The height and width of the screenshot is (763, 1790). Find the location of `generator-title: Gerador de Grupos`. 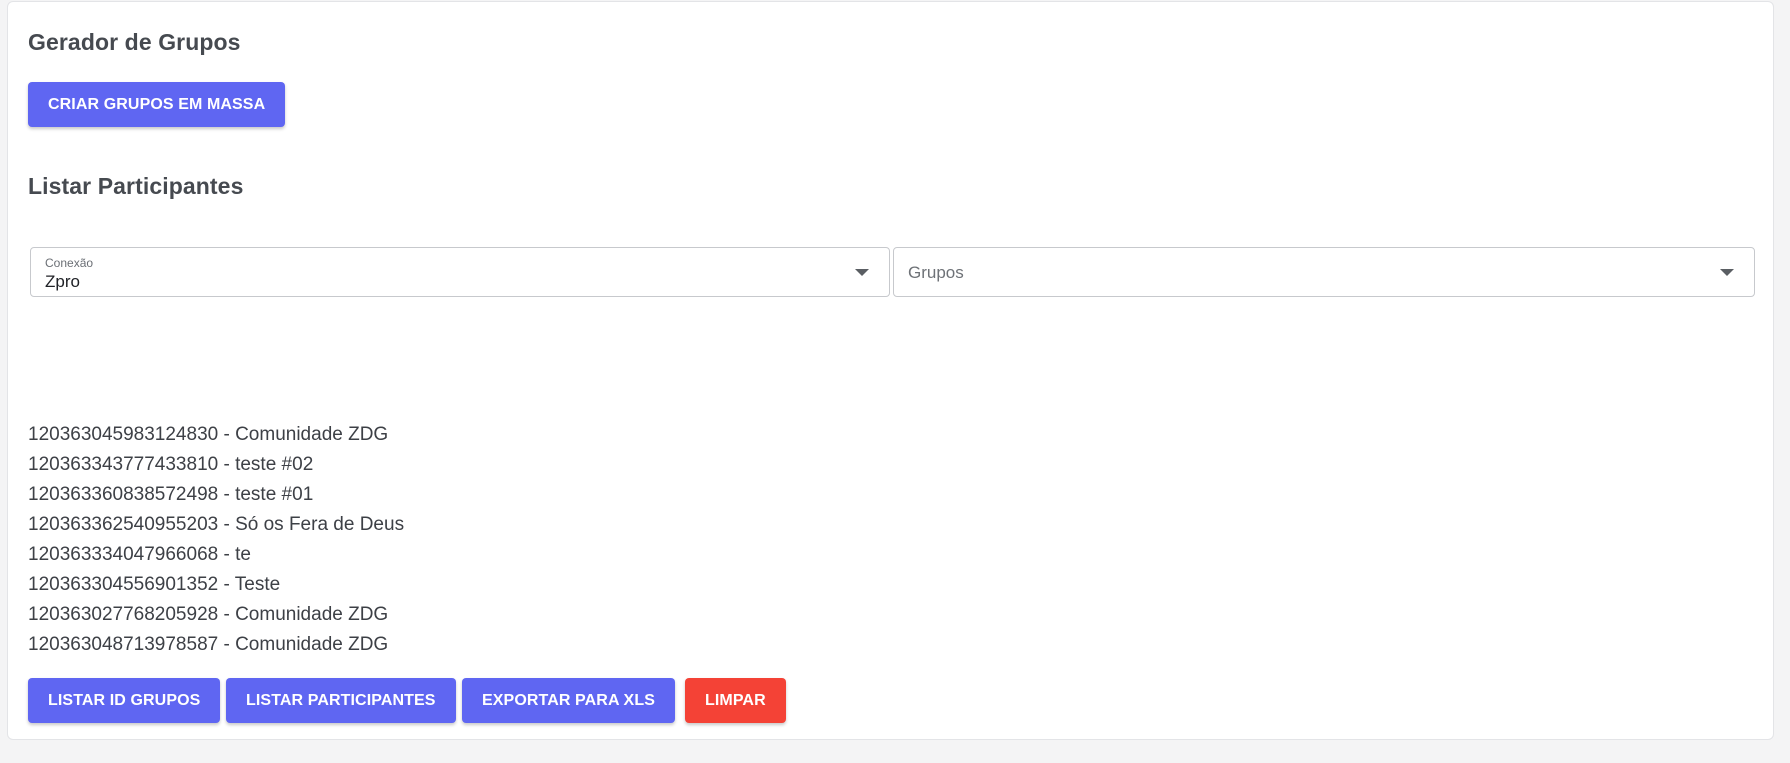

generator-title: Gerador de Grupos is located at coordinates (134, 42).